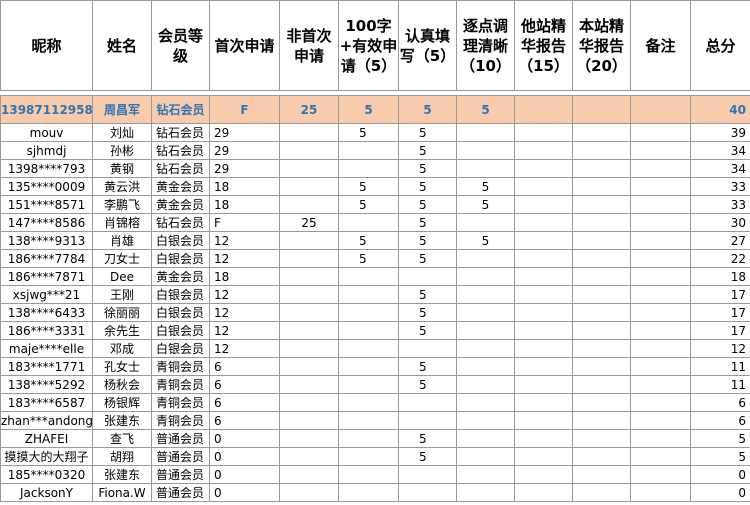 The image size is (750, 505). Describe the element at coordinates (485, 45) in the screenshot. I see `header-point-clear: 逐点调理清晰（10）` at that location.